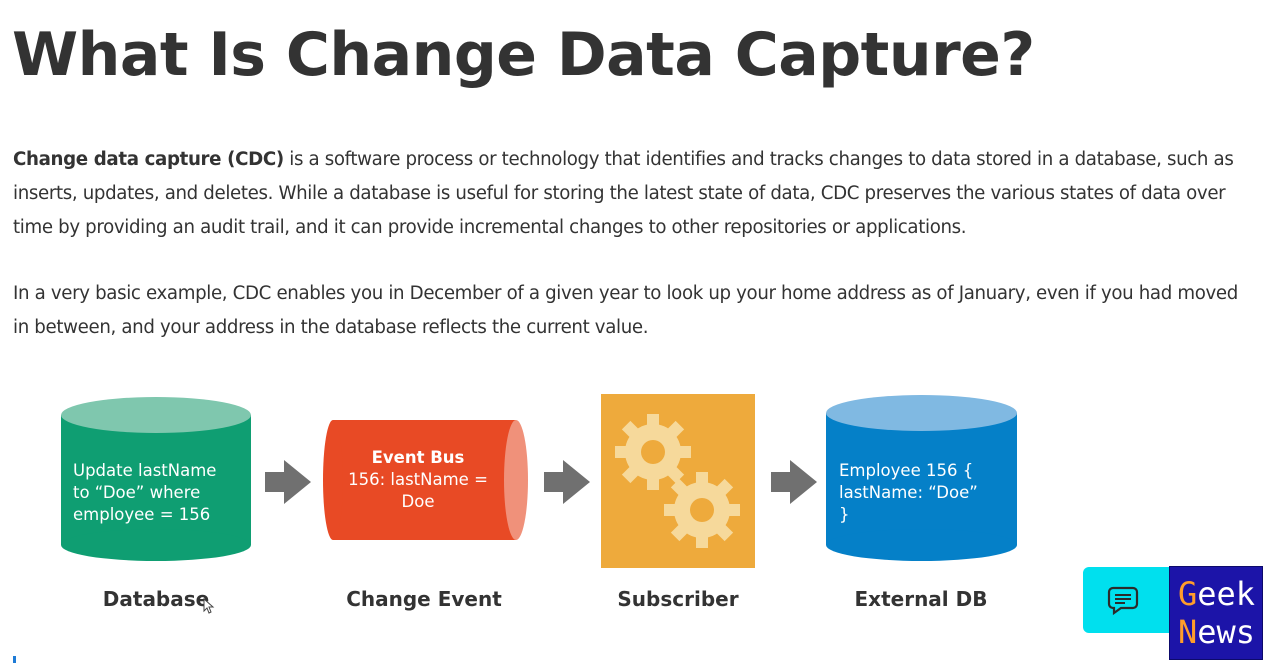 This screenshot has width=1268, height=663. I want to click on change-event-label: Change Event, so click(424, 599).